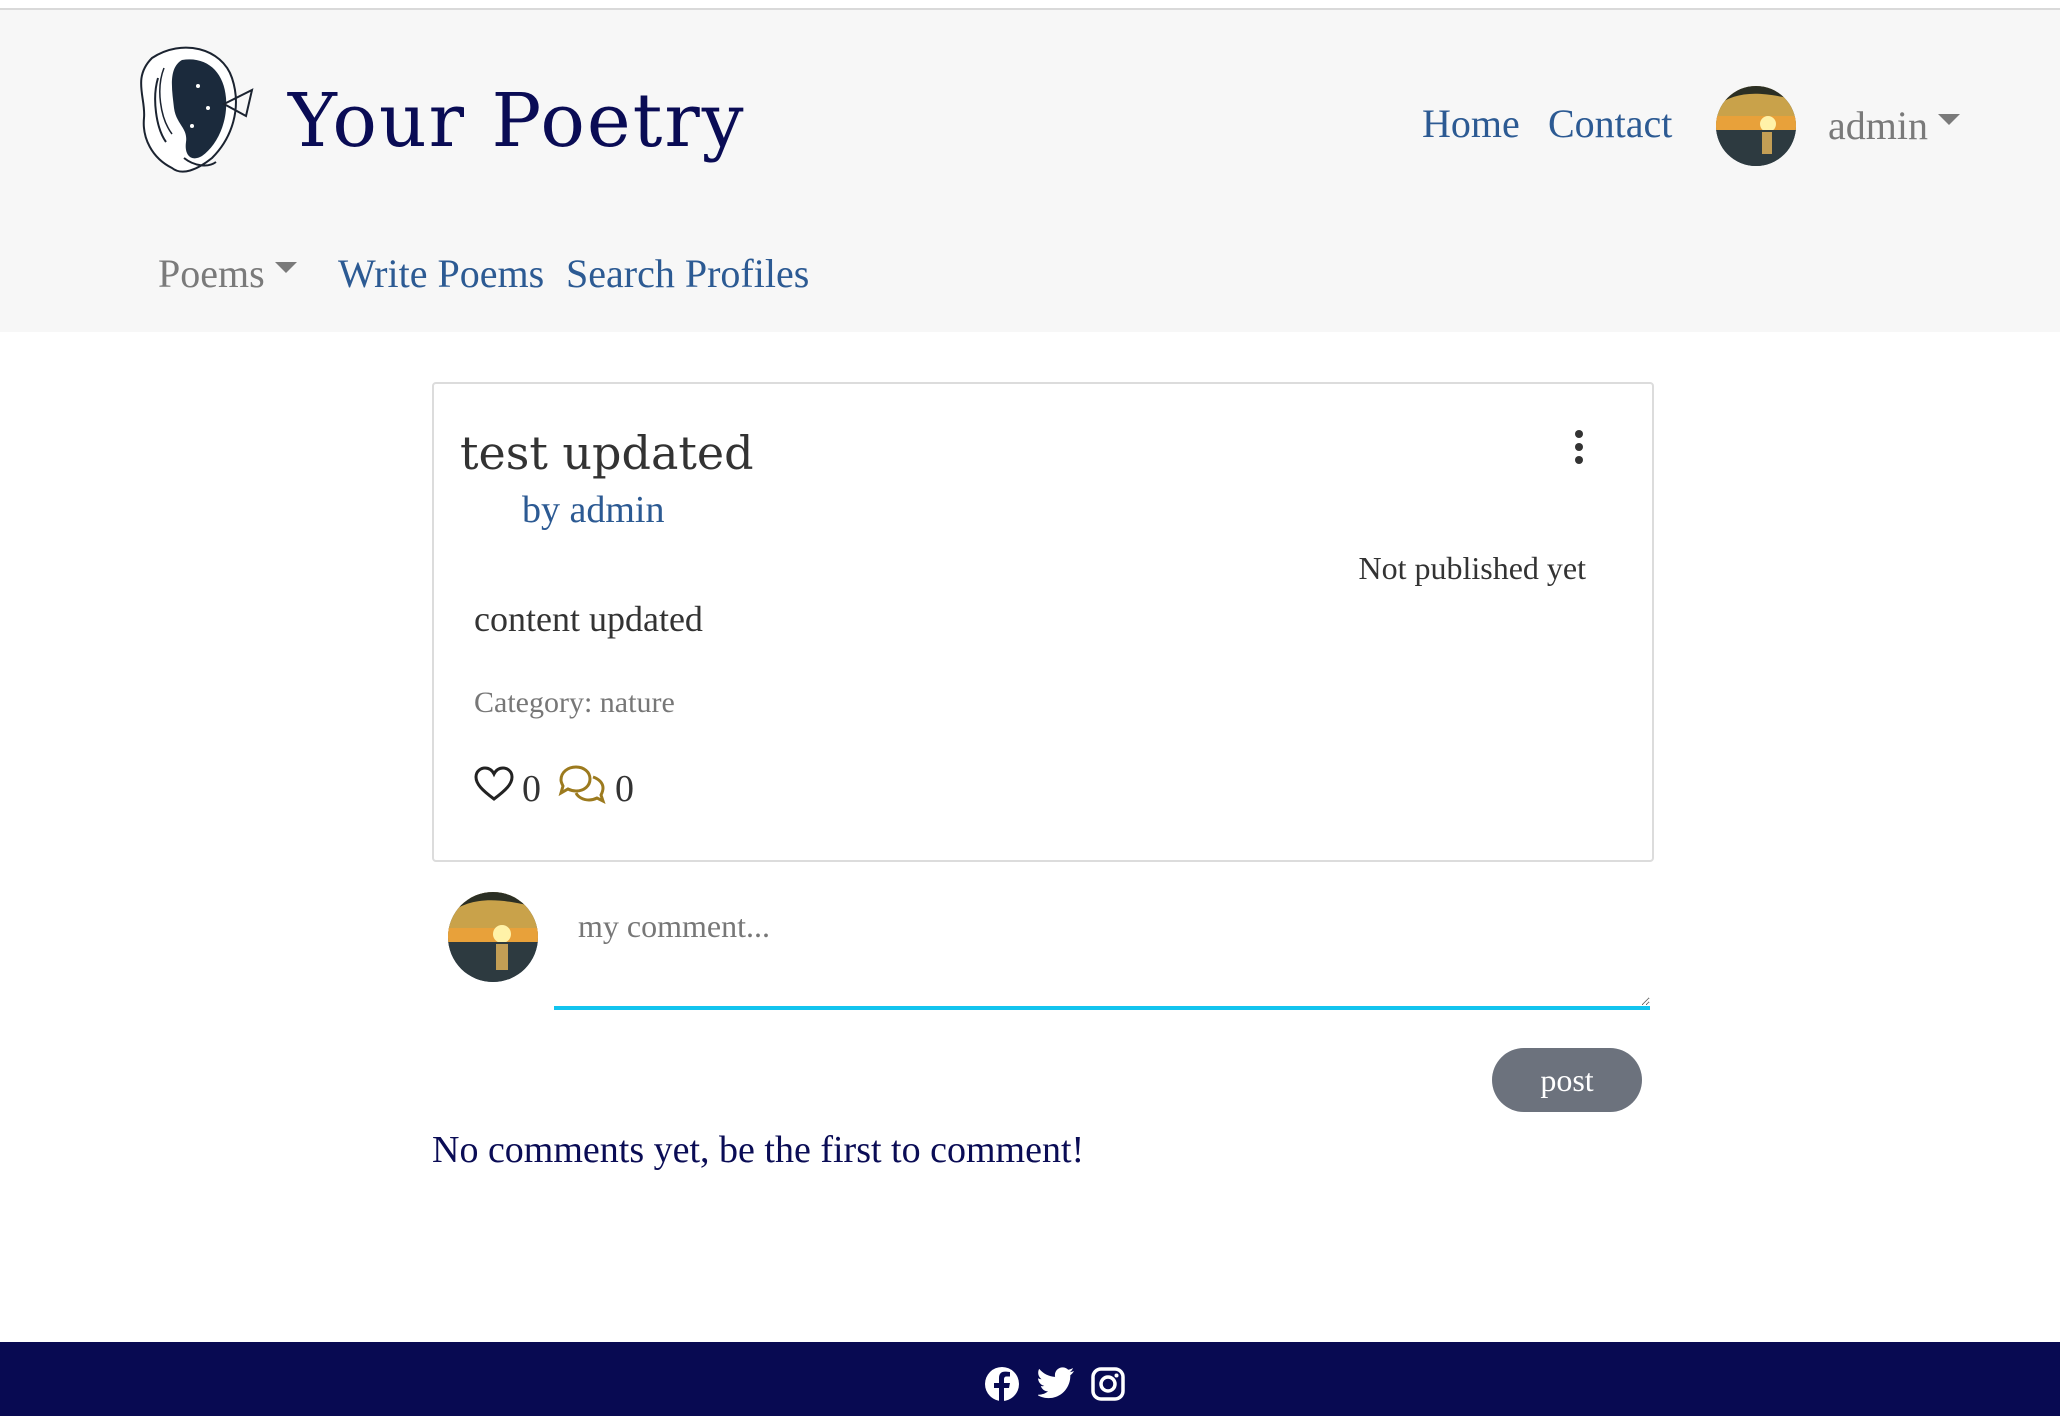 The width and height of the screenshot is (2060, 1416). I want to click on heart-icon, so click(494, 789).